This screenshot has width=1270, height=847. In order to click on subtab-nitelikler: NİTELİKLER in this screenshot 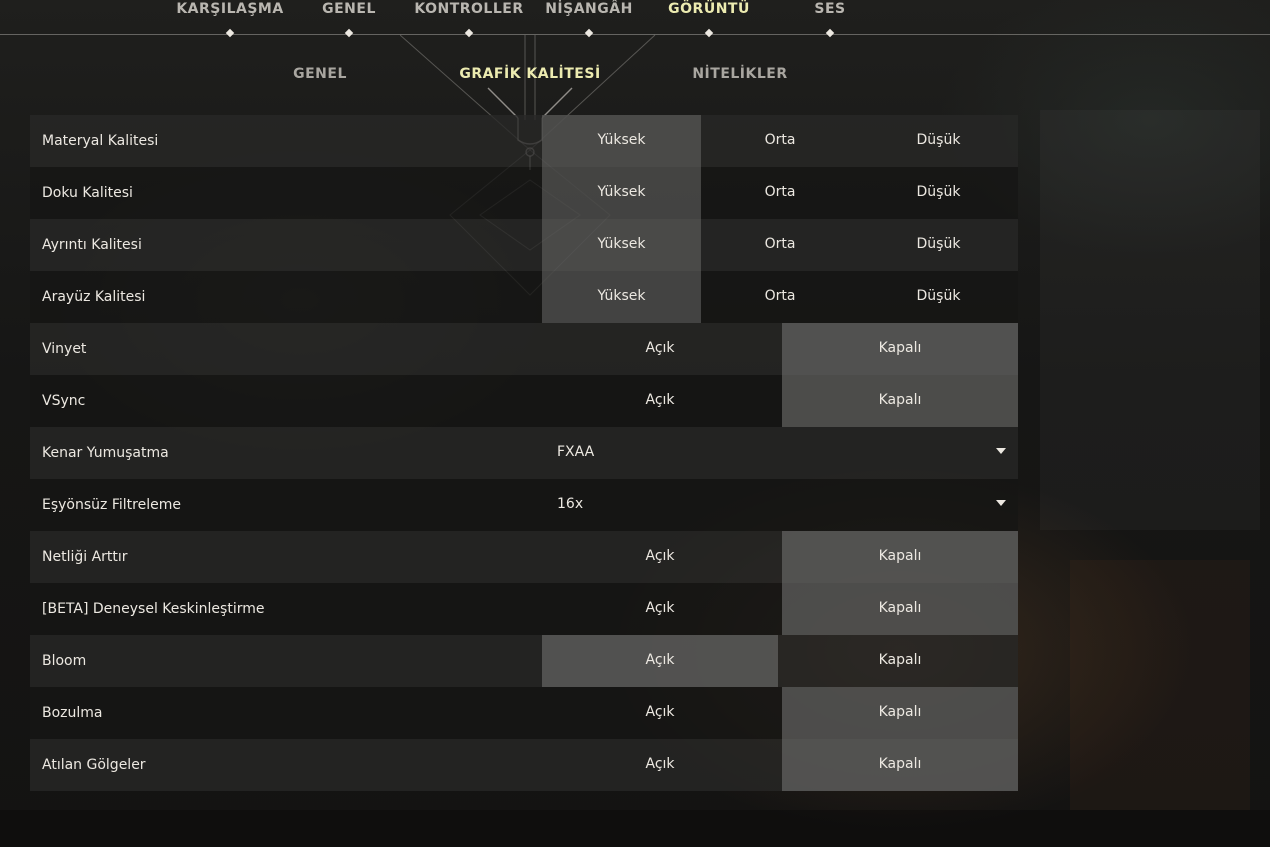, I will do `click(740, 74)`.